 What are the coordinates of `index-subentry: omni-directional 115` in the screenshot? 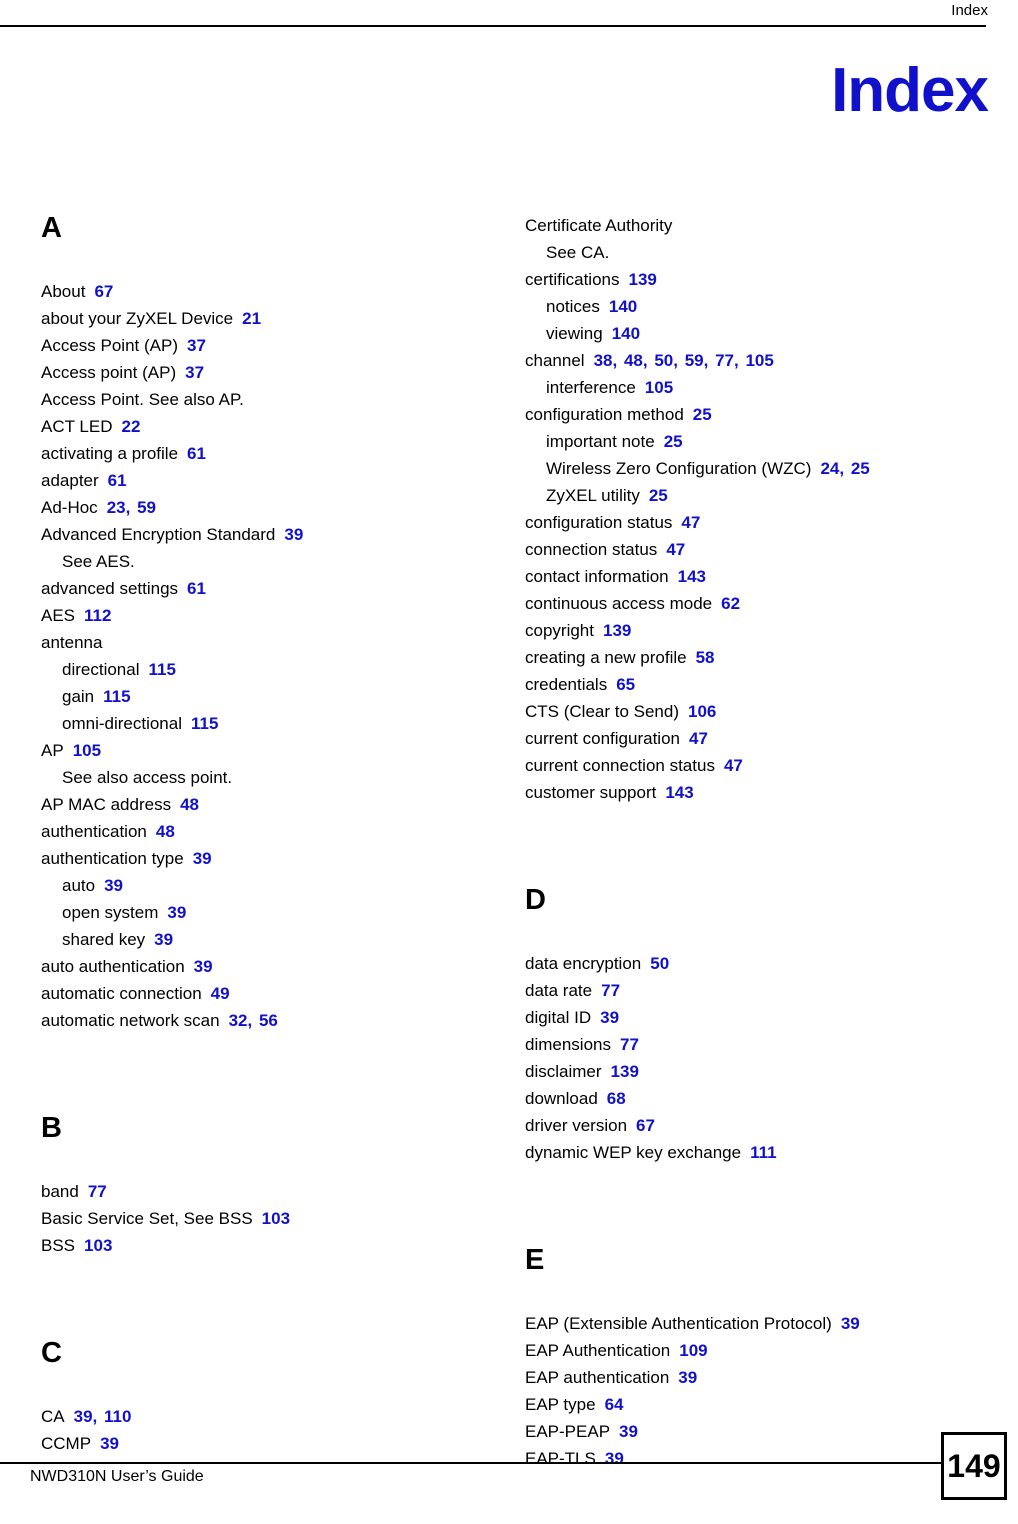 It's located at (251, 723).